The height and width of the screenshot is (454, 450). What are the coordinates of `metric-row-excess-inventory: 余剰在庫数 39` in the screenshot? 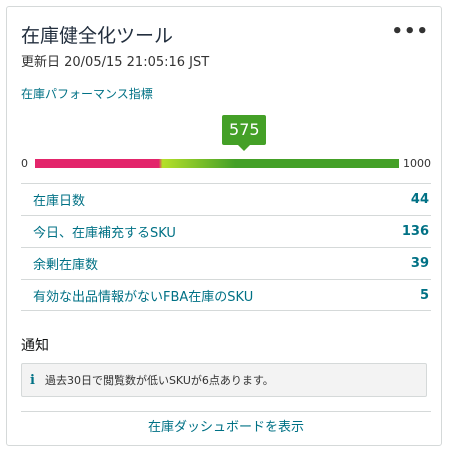 It's located at (226, 263).